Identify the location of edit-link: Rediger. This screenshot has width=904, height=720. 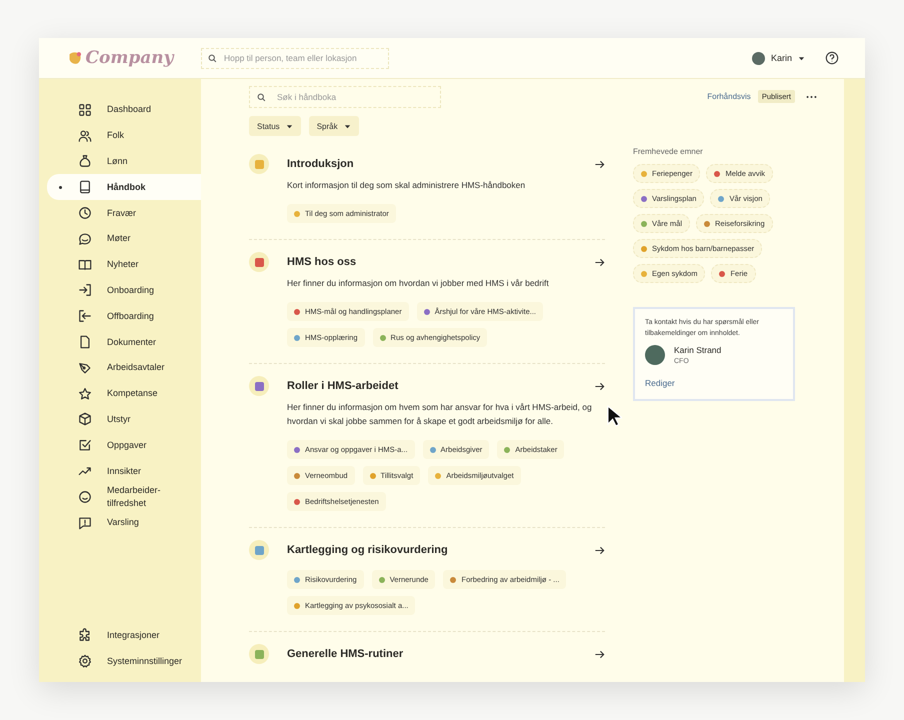
(660, 383).